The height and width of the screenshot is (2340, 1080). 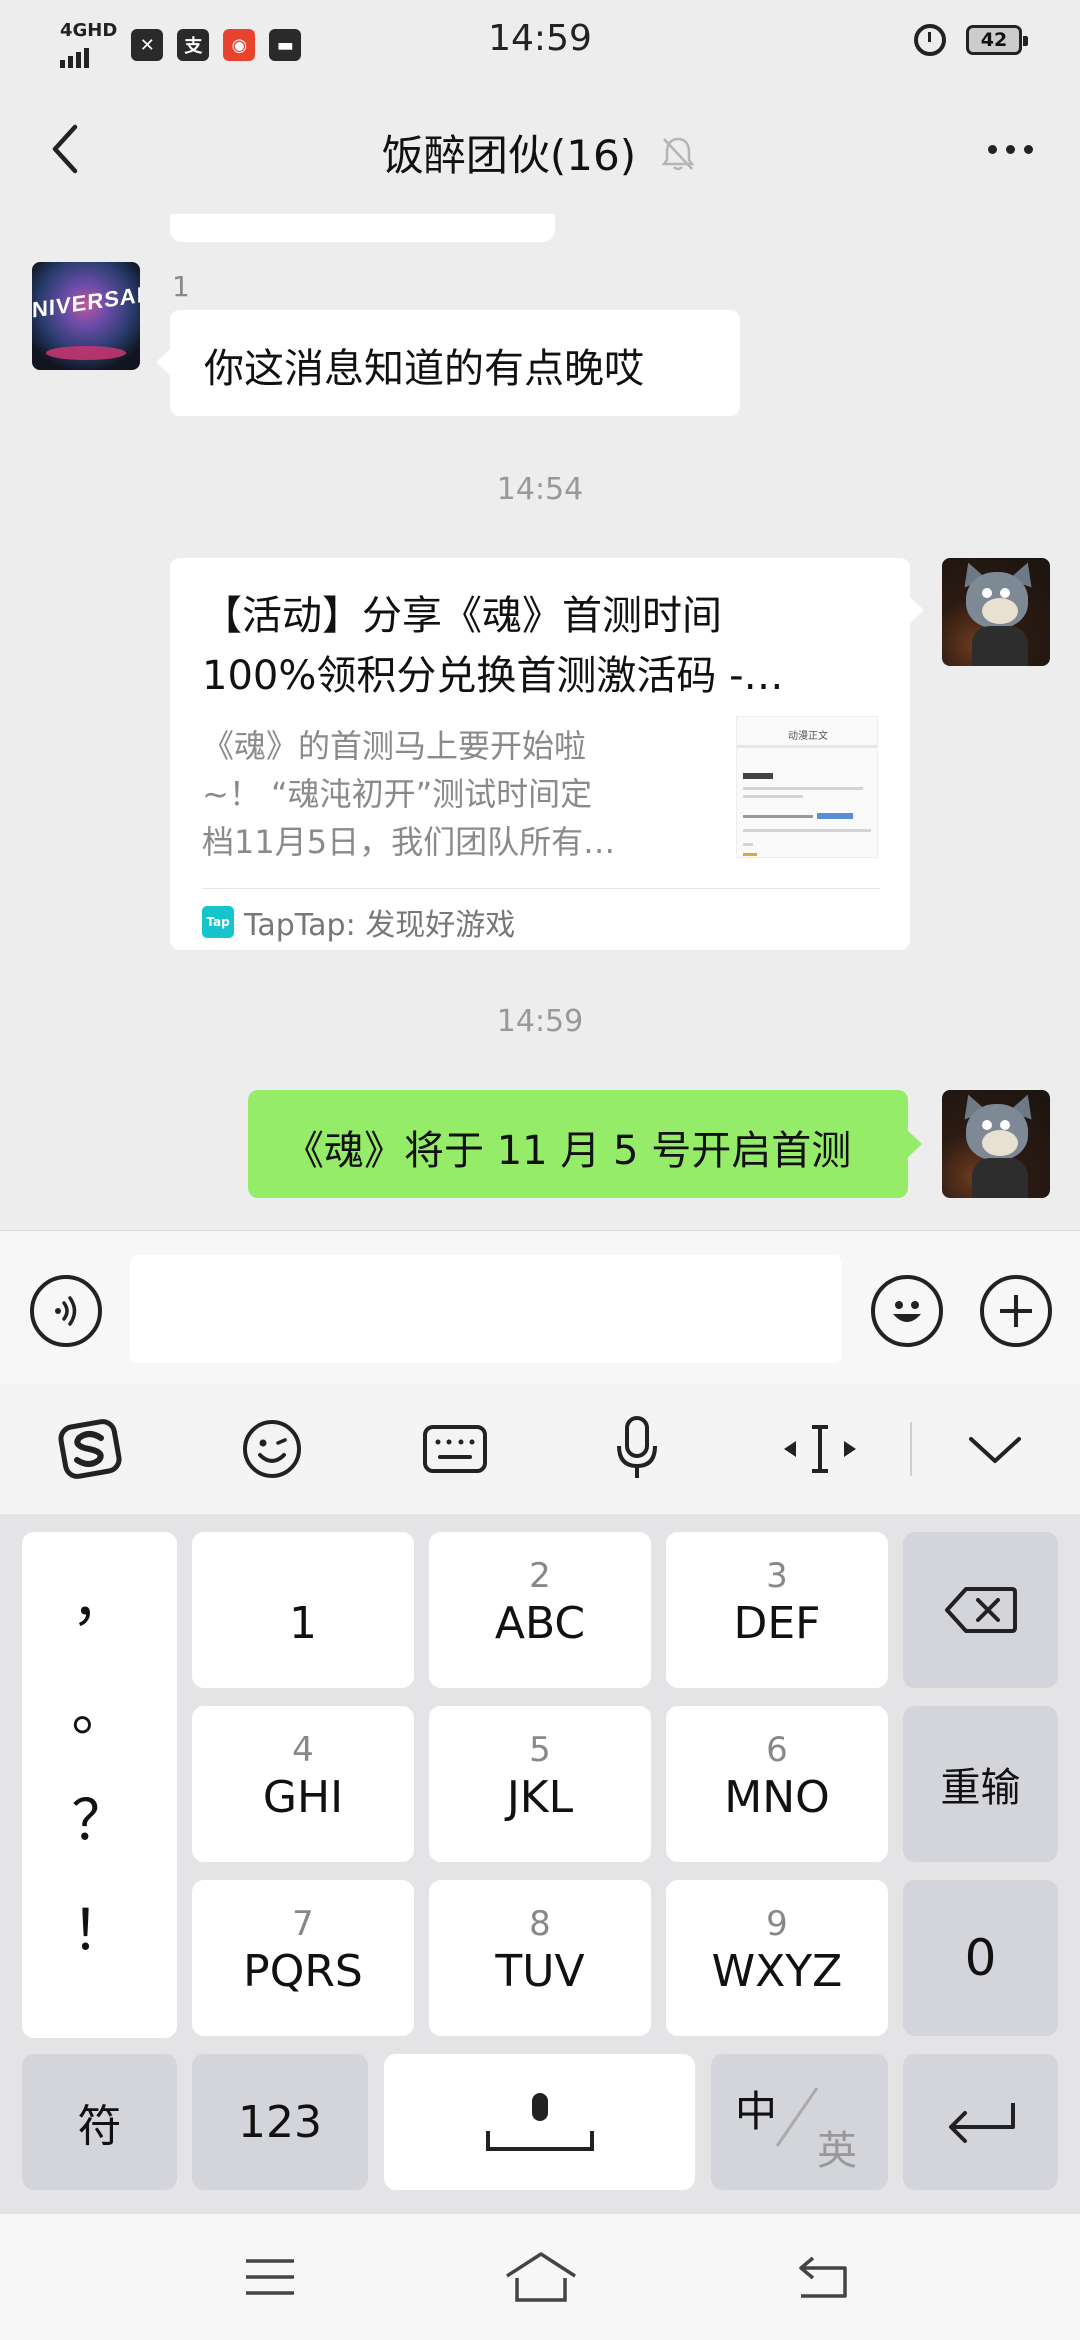 I want to click on menu-nav-button, so click(x=270, y=2277).